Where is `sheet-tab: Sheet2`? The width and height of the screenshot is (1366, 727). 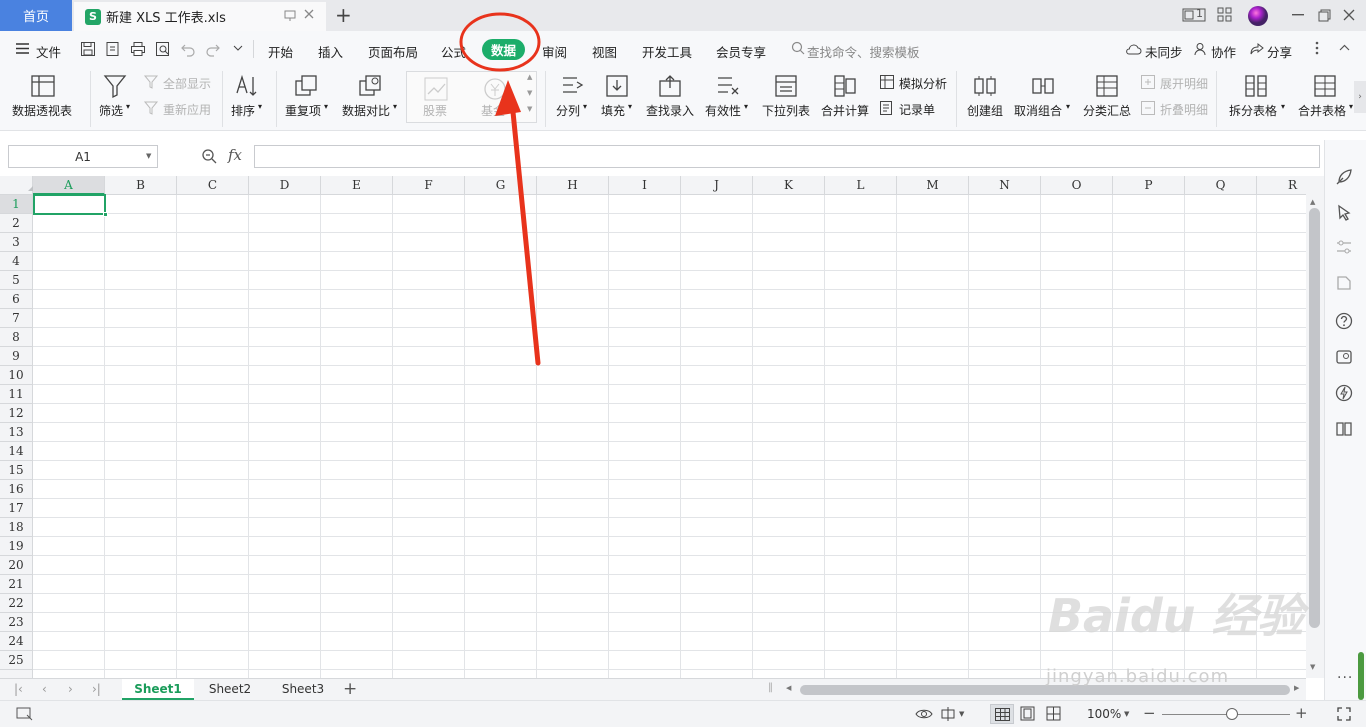 sheet-tab: Sheet2 is located at coordinates (230, 689).